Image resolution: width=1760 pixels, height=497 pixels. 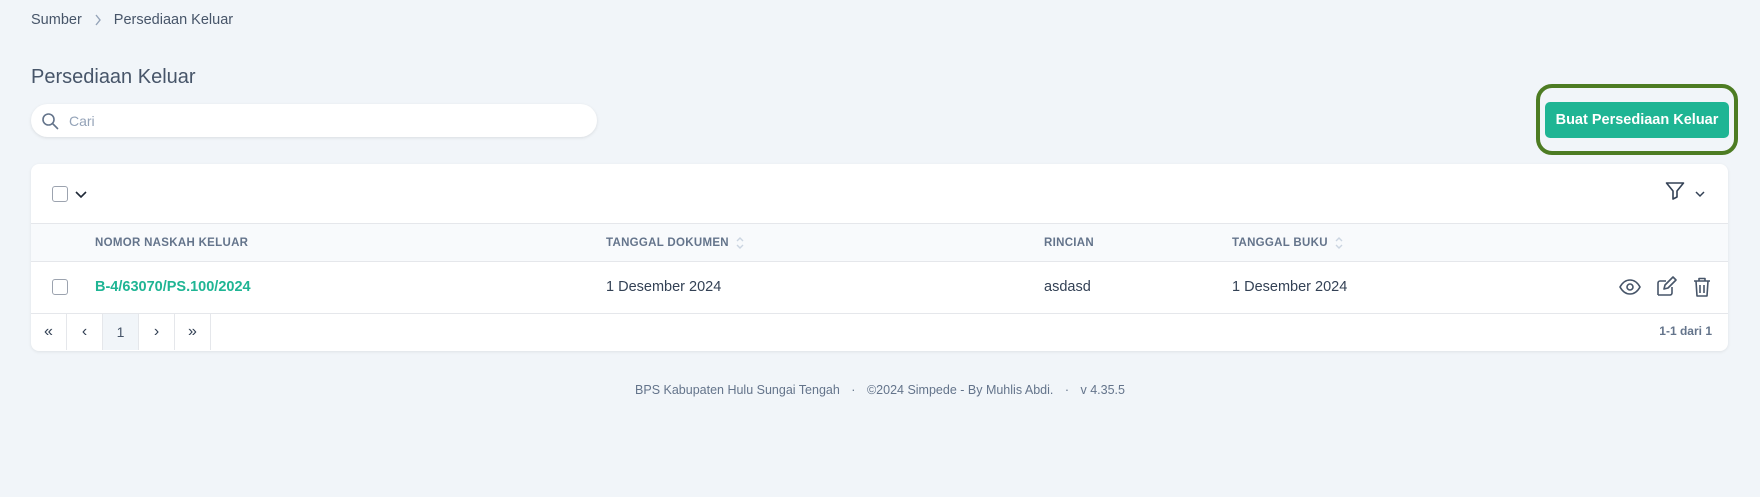 I want to click on column-label: NOMOR NASKAH KELUAR, so click(x=172, y=242).